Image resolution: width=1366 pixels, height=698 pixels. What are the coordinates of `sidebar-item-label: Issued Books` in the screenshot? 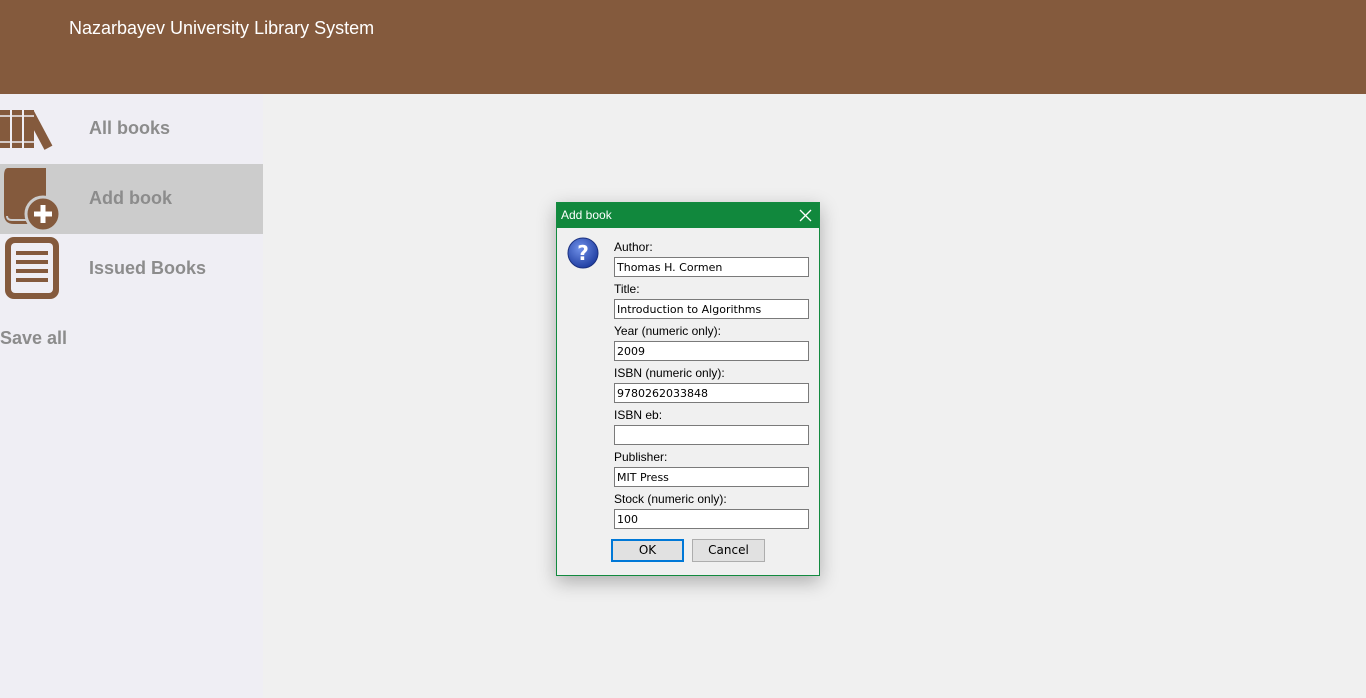 It's located at (148, 268).